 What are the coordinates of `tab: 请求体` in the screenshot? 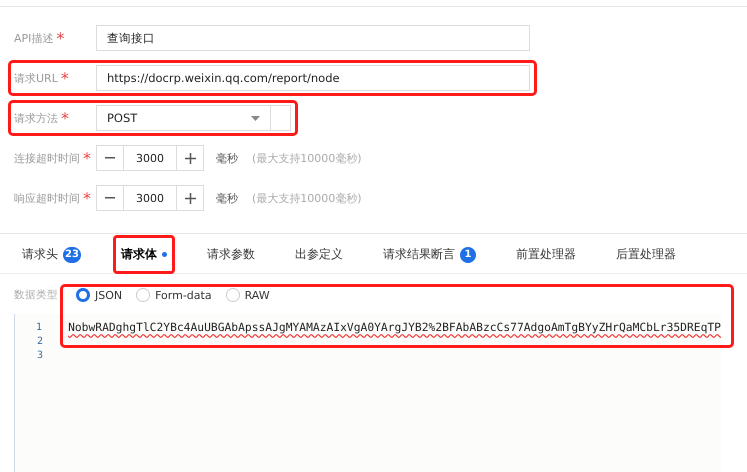 It's located at (143, 254).